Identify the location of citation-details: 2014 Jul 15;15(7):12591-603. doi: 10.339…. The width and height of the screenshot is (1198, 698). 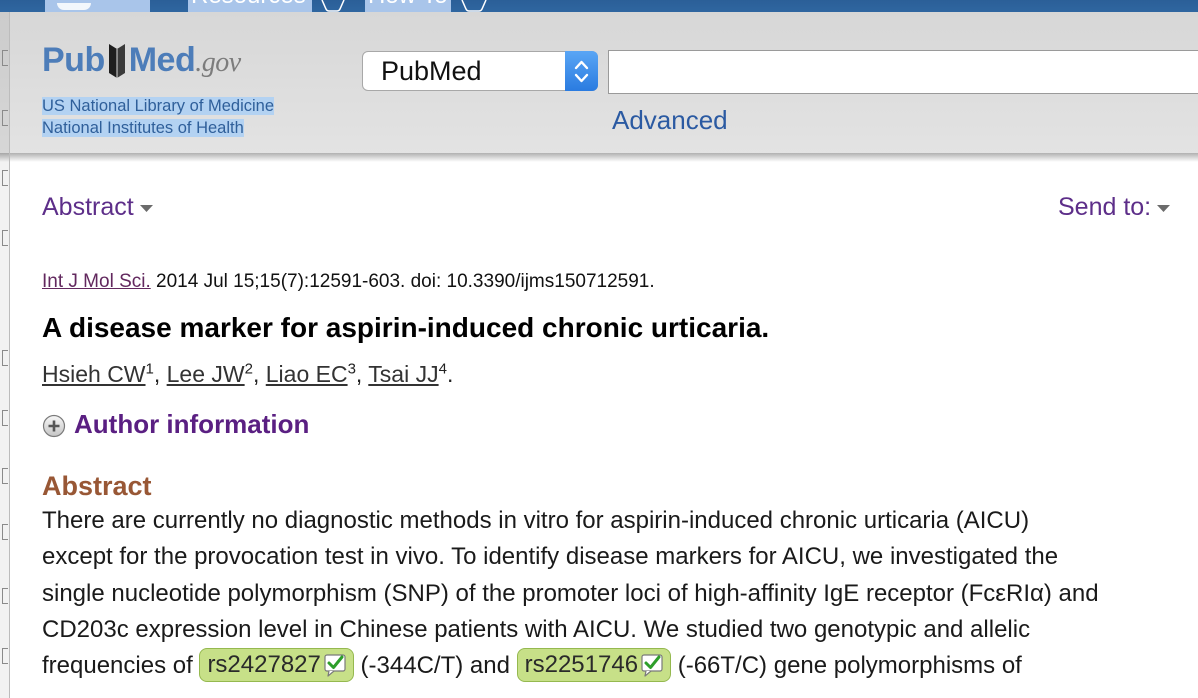
(402, 281).